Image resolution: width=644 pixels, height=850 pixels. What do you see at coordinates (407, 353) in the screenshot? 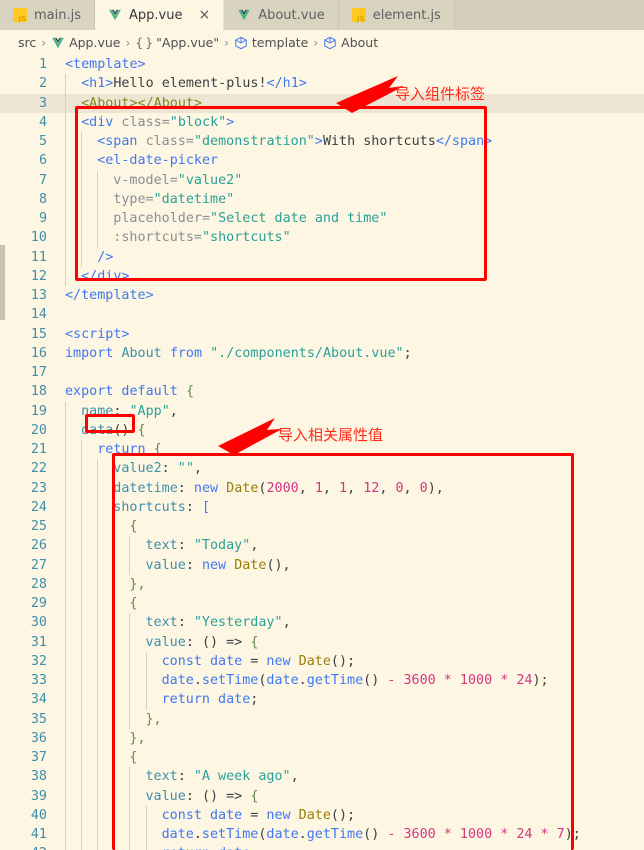
I see `token: ;` at bounding box center [407, 353].